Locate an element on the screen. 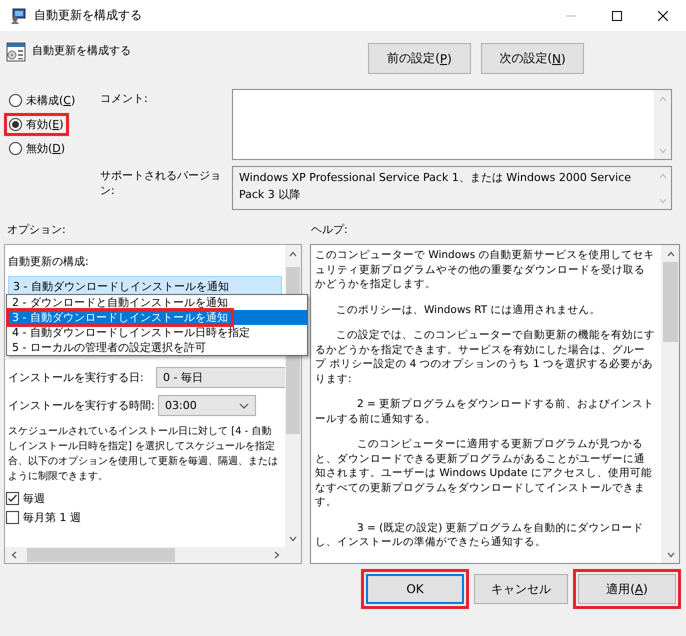 Image resolution: width=686 pixels, height=636 pixels. day-dropdown: 0 - 毎日 is located at coordinates (220, 377).